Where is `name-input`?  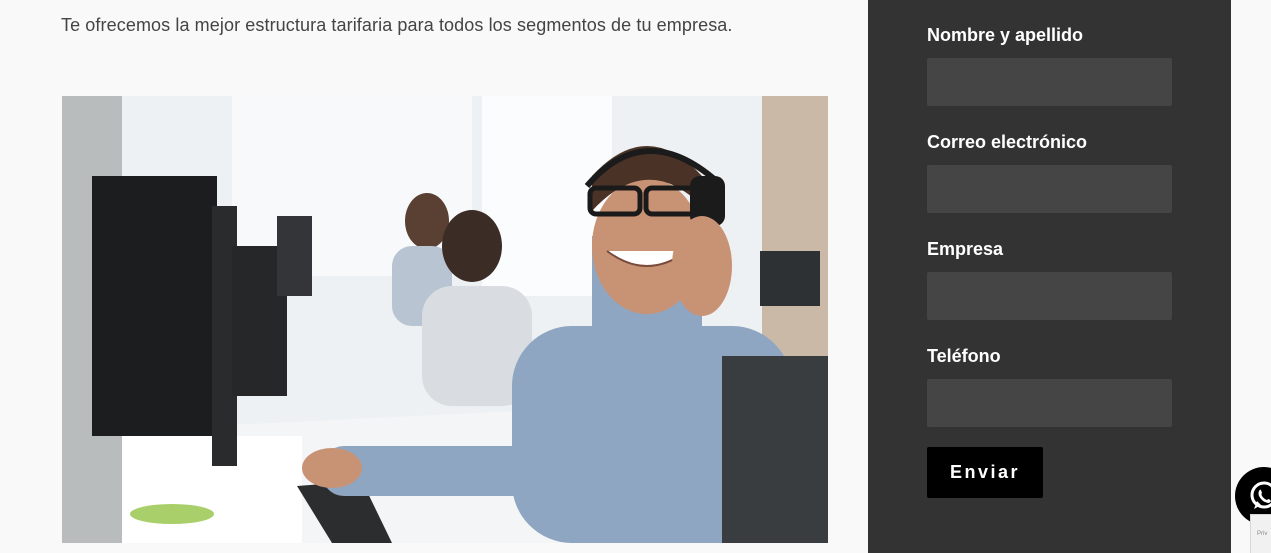 name-input is located at coordinates (1049, 82).